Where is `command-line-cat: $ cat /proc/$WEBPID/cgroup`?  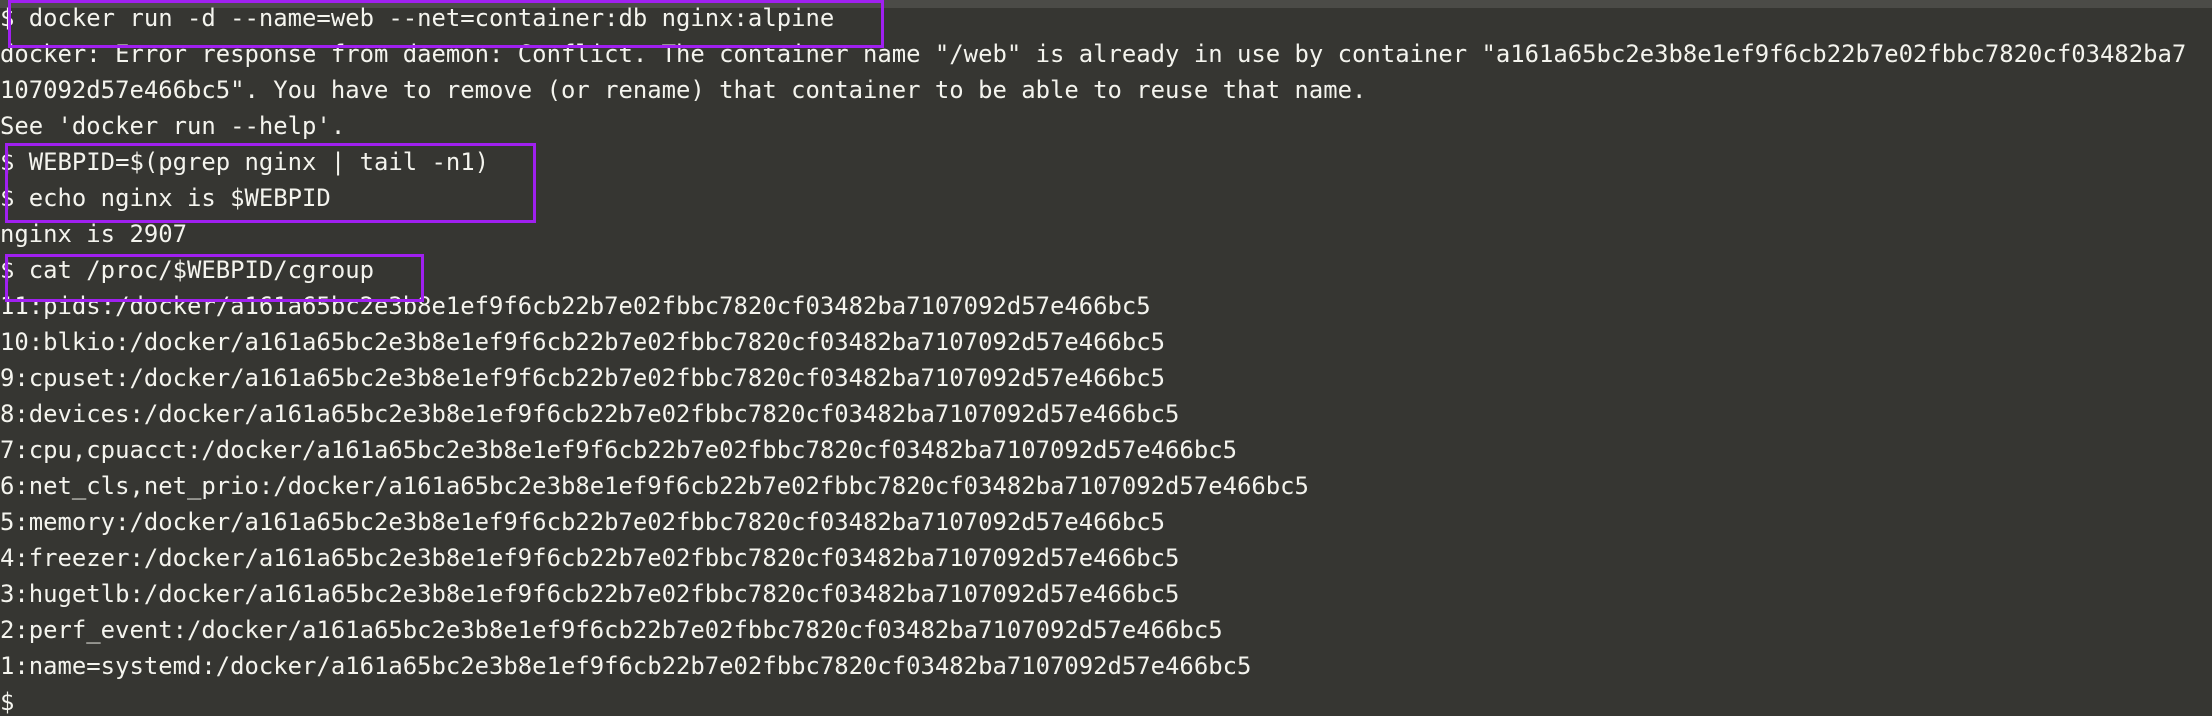
command-line-cat: $ cat /proc/$WEBPID/cgroup is located at coordinates (187, 270).